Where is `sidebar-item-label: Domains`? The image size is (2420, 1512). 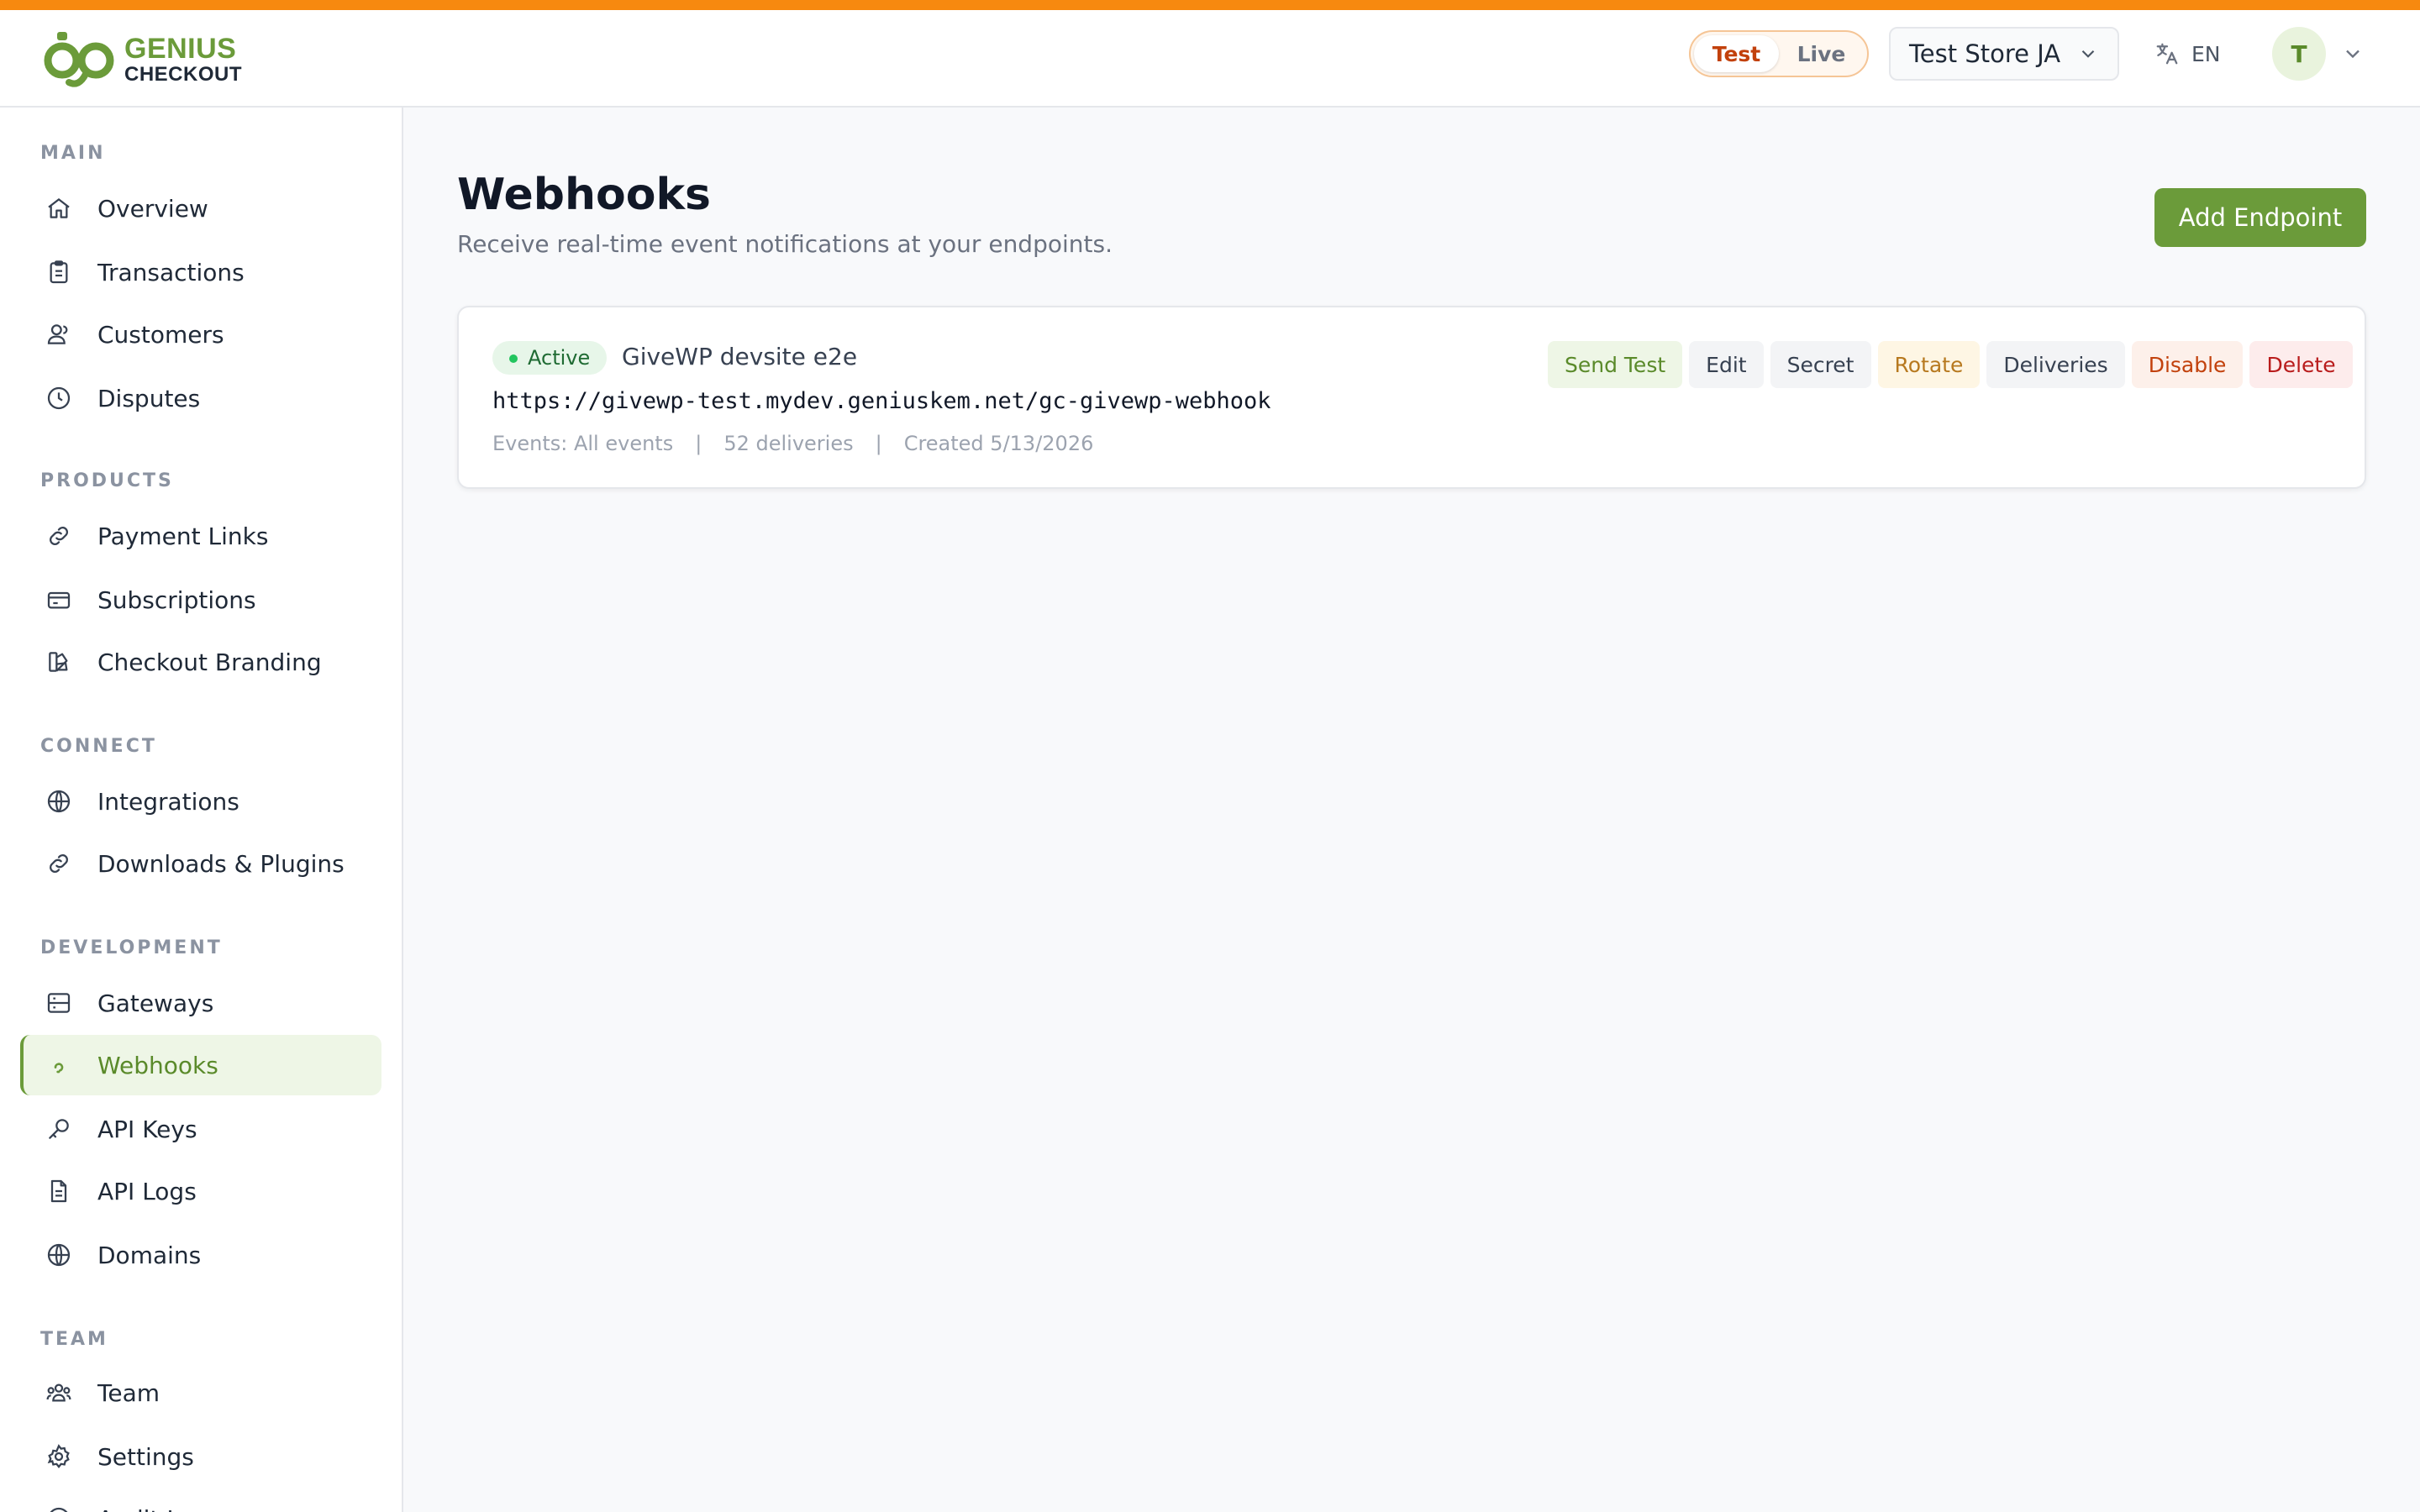 sidebar-item-label: Domains is located at coordinates (149, 1255).